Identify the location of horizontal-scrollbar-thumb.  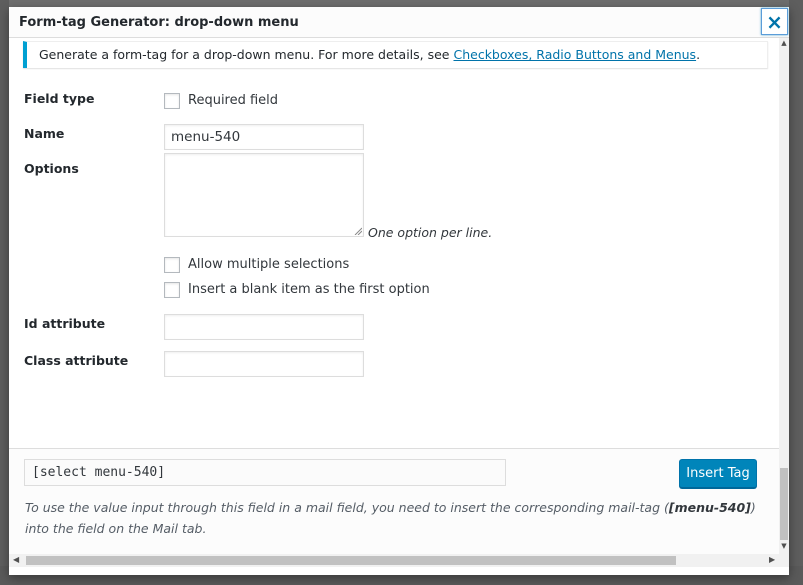
(351, 560).